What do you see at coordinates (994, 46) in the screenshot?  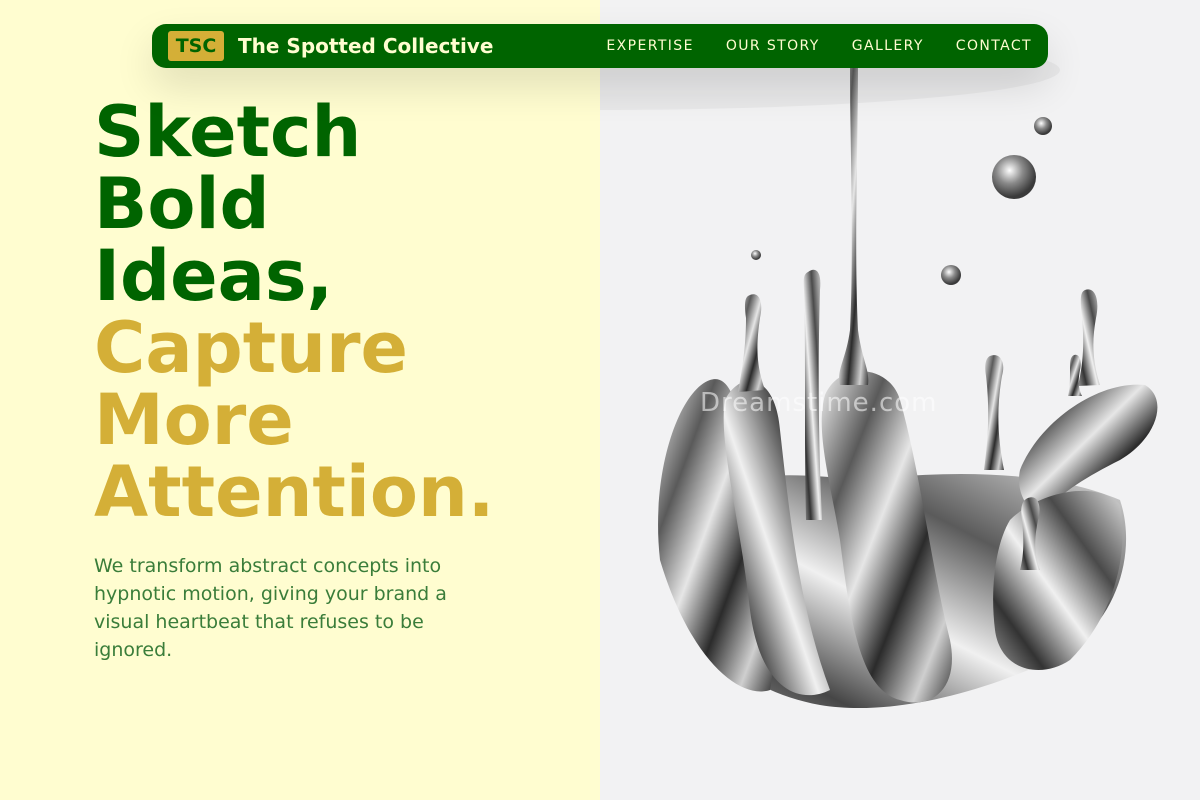 I see `nav-link-contact: CONTACT` at bounding box center [994, 46].